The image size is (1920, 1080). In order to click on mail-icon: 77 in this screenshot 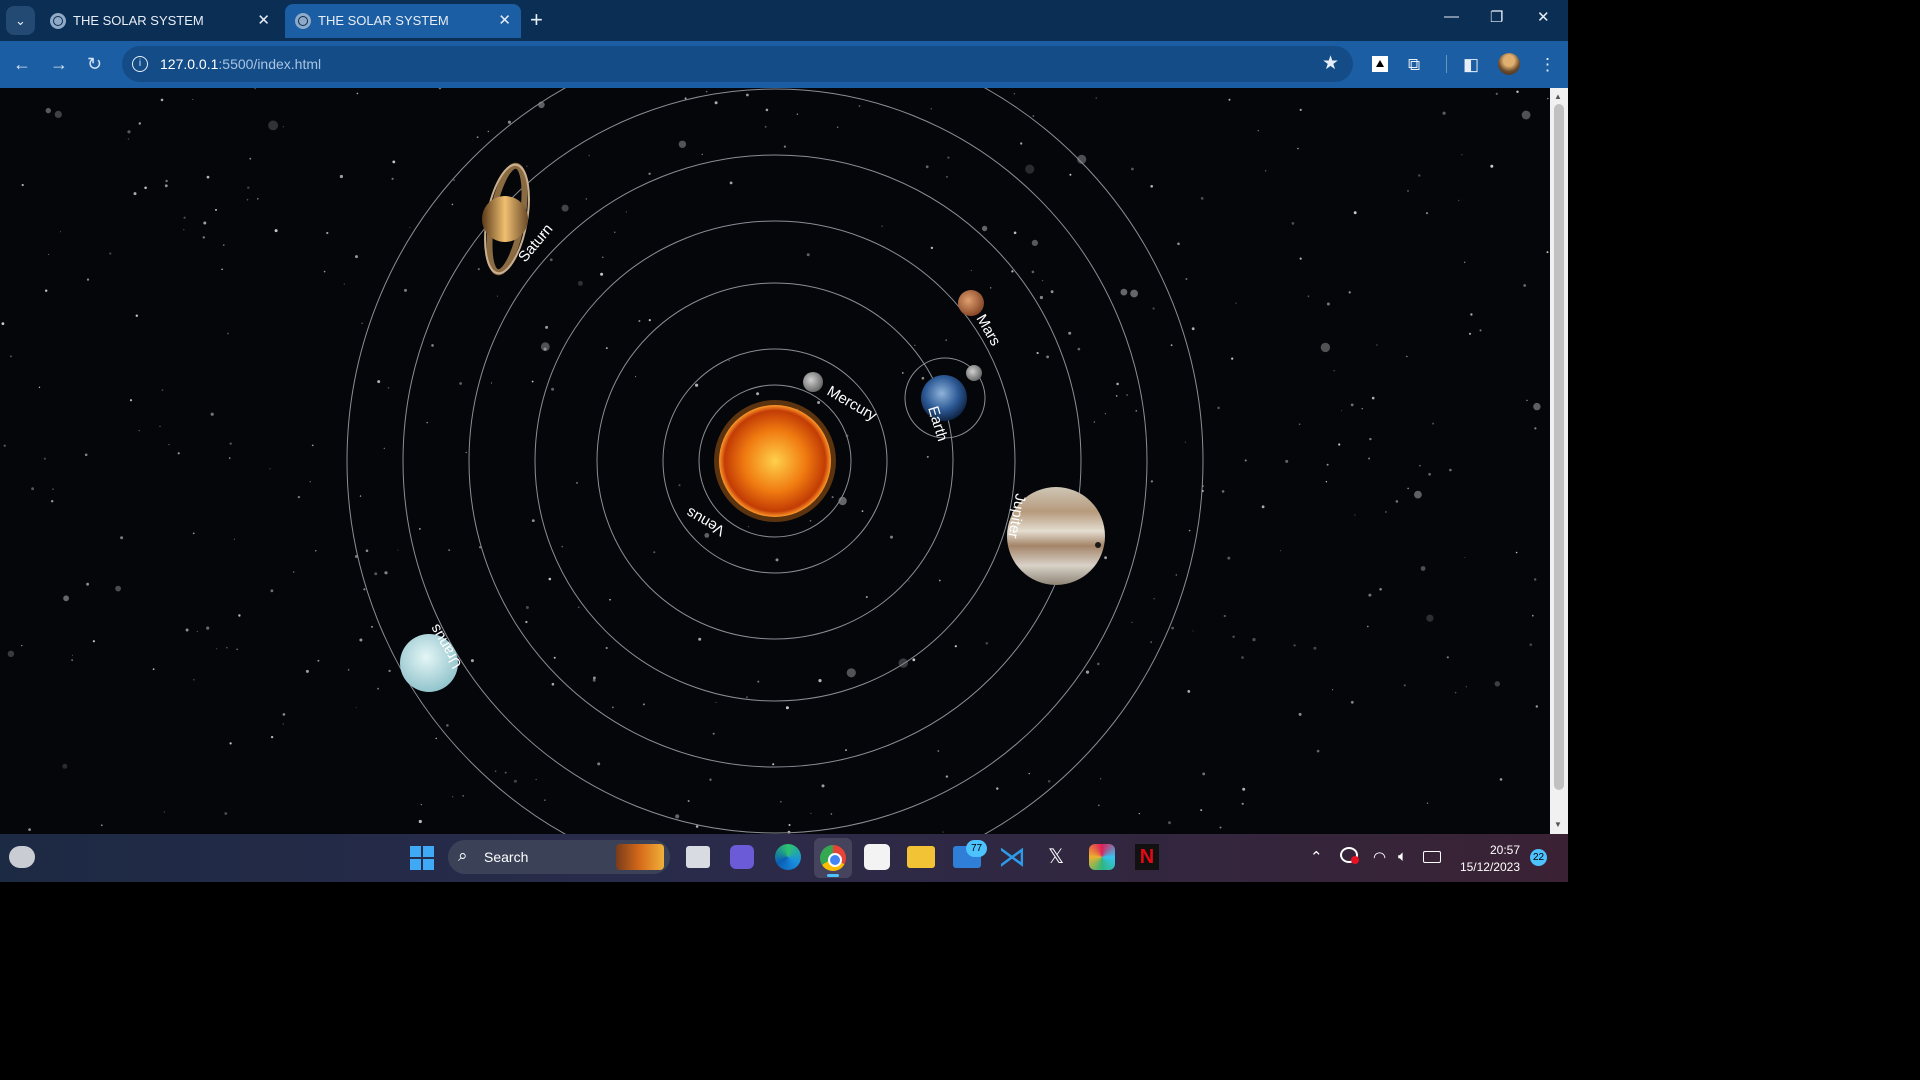, I will do `click(970, 854)`.